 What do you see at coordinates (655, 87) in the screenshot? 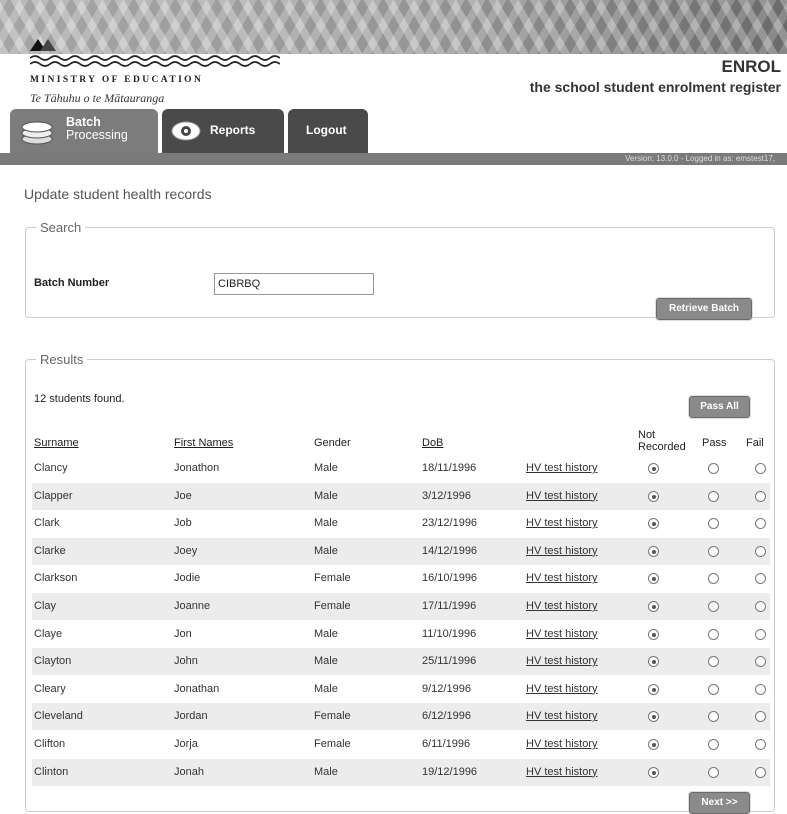
I see `app-subtitle: the school student enrolment register` at bounding box center [655, 87].